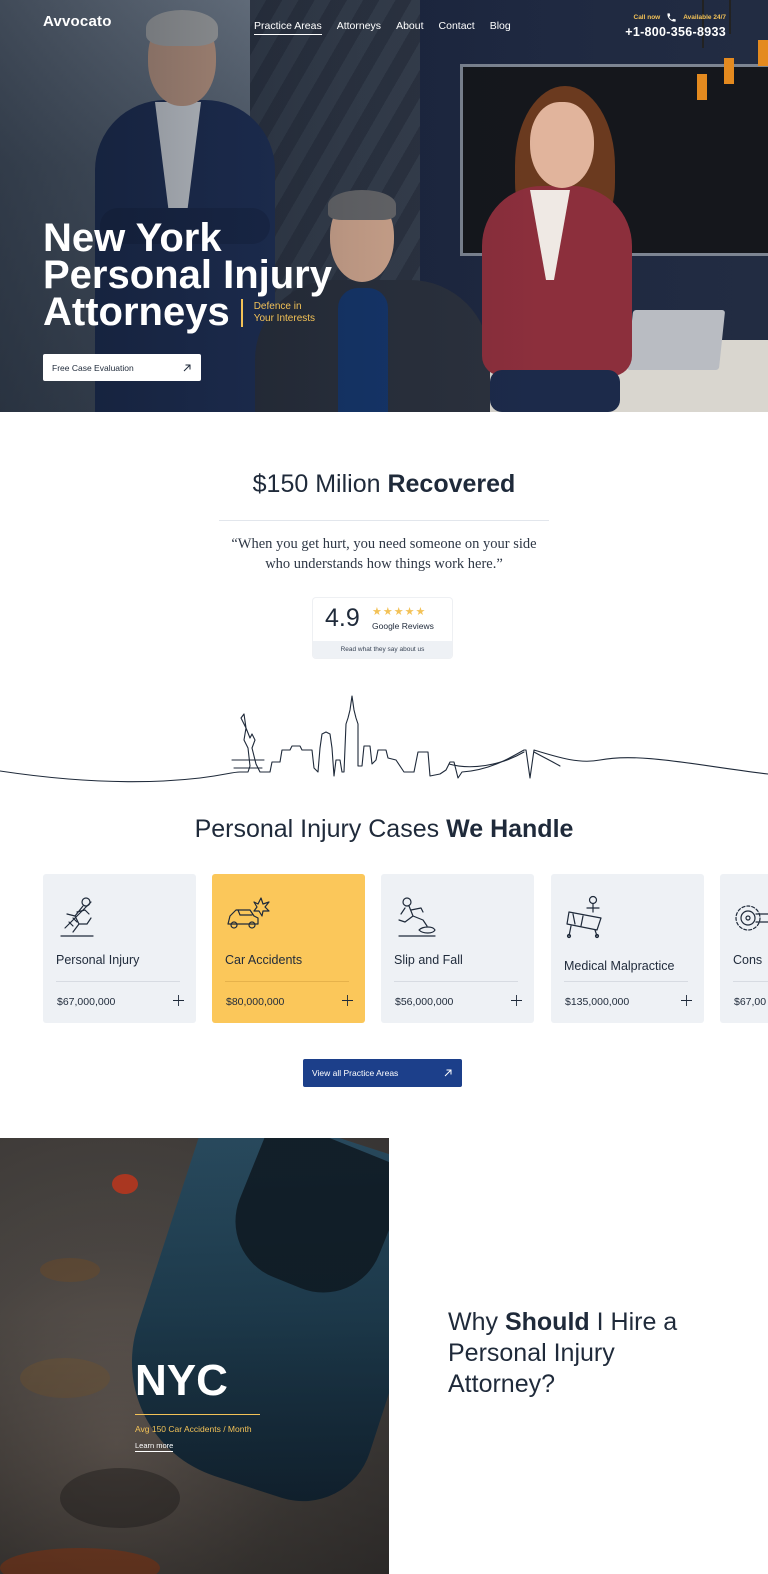 The width and height of the screenshot is (768, 1574). I want to click on section-divider, so click(384, 520).